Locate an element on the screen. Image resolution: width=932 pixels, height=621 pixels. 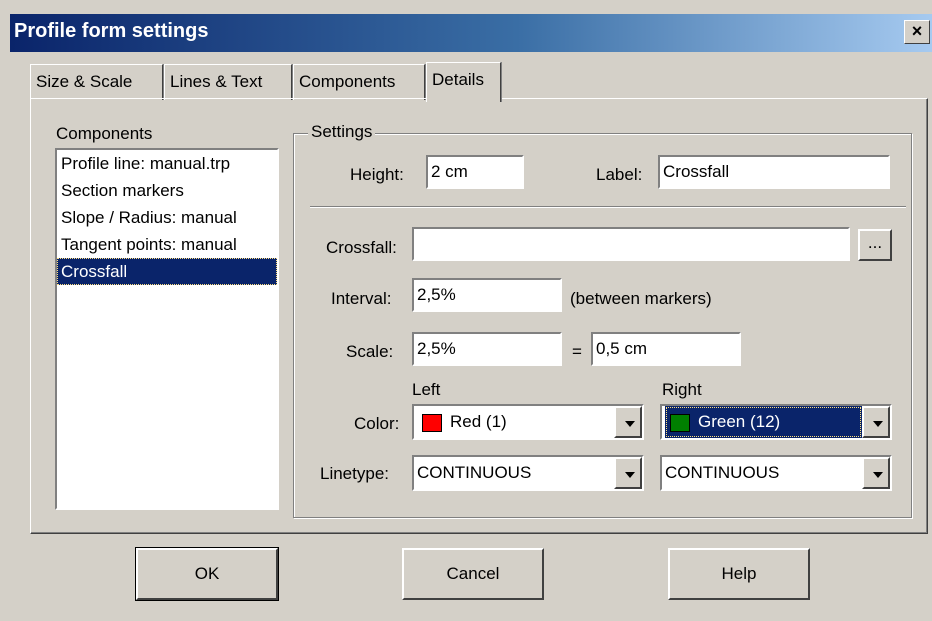
color-right-value: Green (12) is located at coordinates (763, 422).